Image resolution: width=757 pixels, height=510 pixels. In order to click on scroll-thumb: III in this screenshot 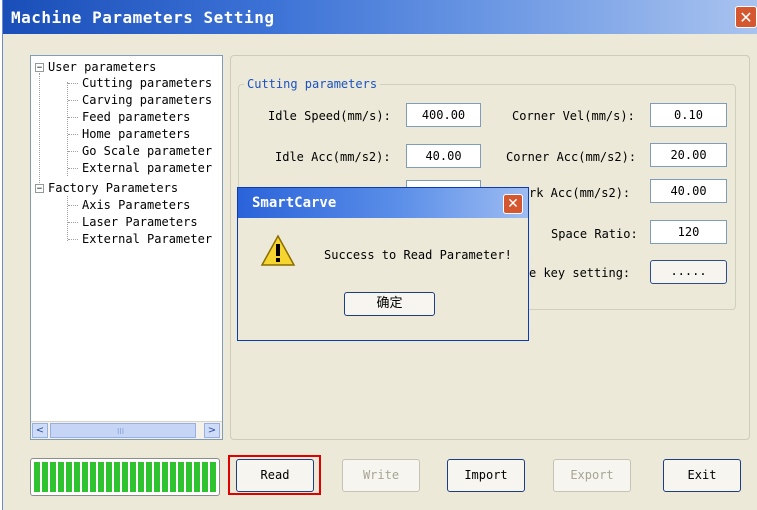, I will do `click(123, 430)`.